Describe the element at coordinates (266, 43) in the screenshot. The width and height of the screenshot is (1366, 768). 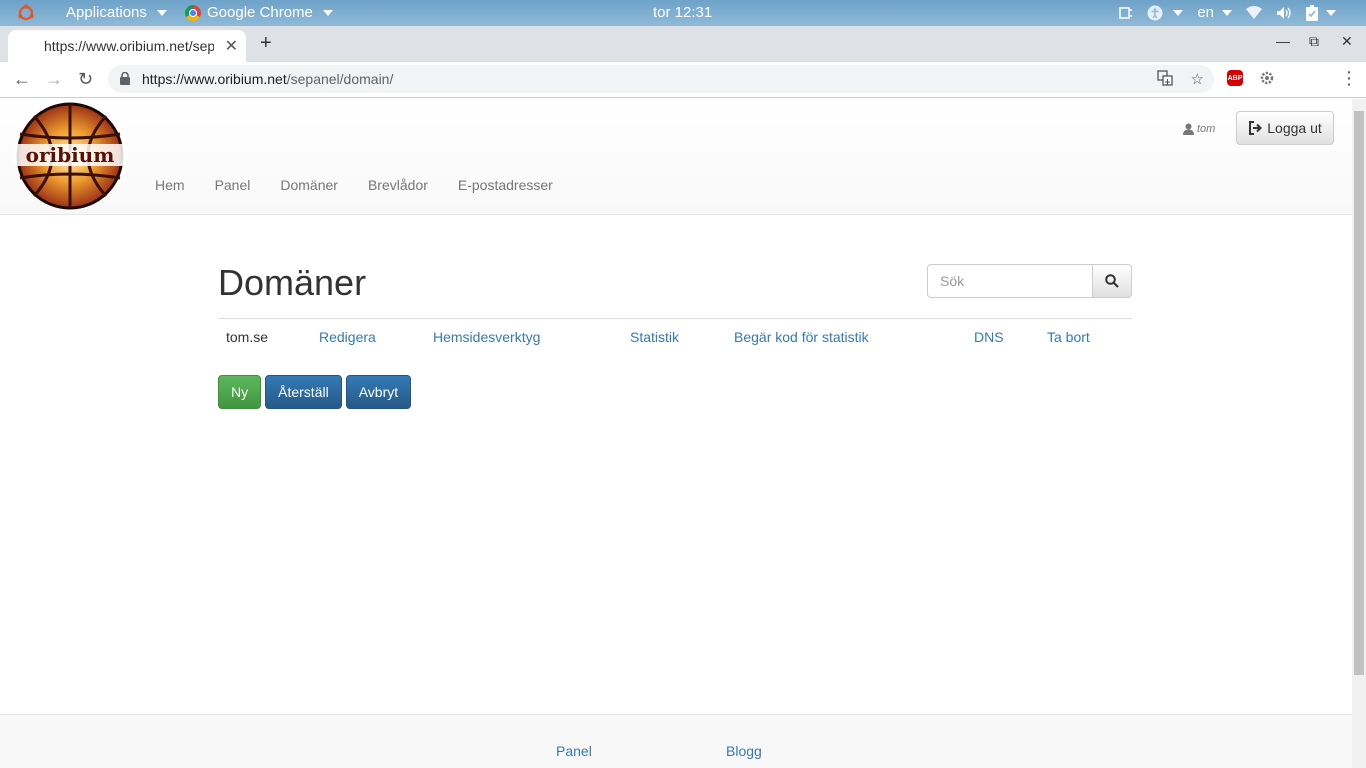
I see `new-tab-icon: +` at that location.